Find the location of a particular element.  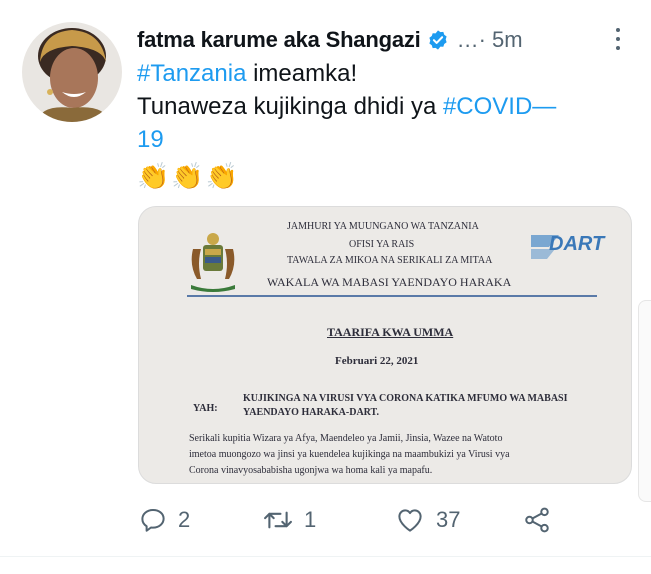

doc-title: TAARIFA KWA UMMA is located at coordinates (390, 332).